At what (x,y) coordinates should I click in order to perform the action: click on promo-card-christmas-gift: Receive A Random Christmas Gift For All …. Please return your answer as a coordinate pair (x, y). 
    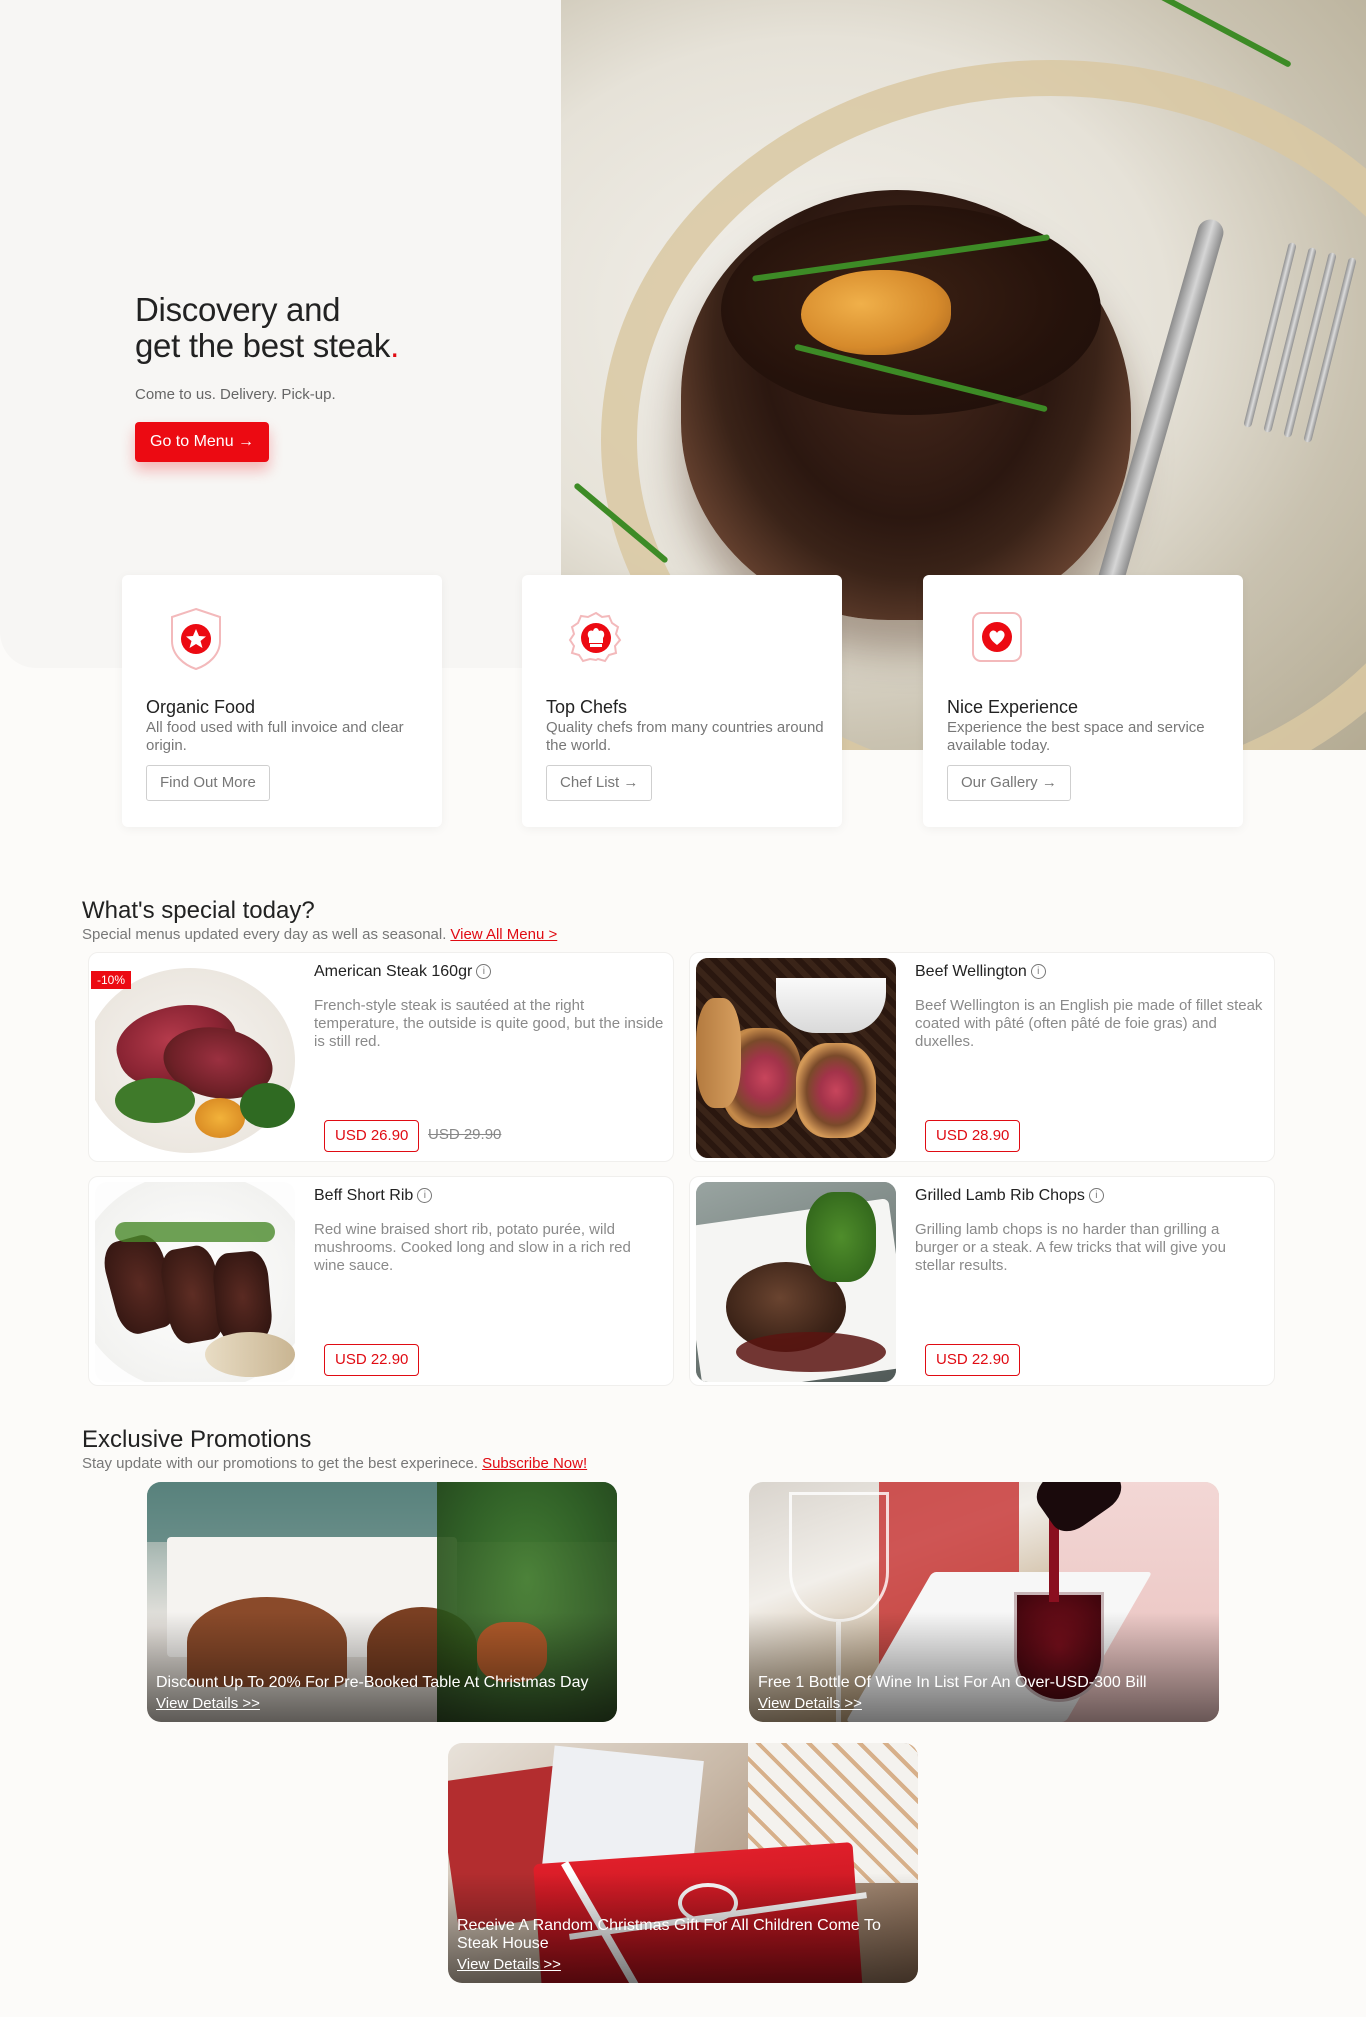
    Looking at the image, I should click on (683, 1863).